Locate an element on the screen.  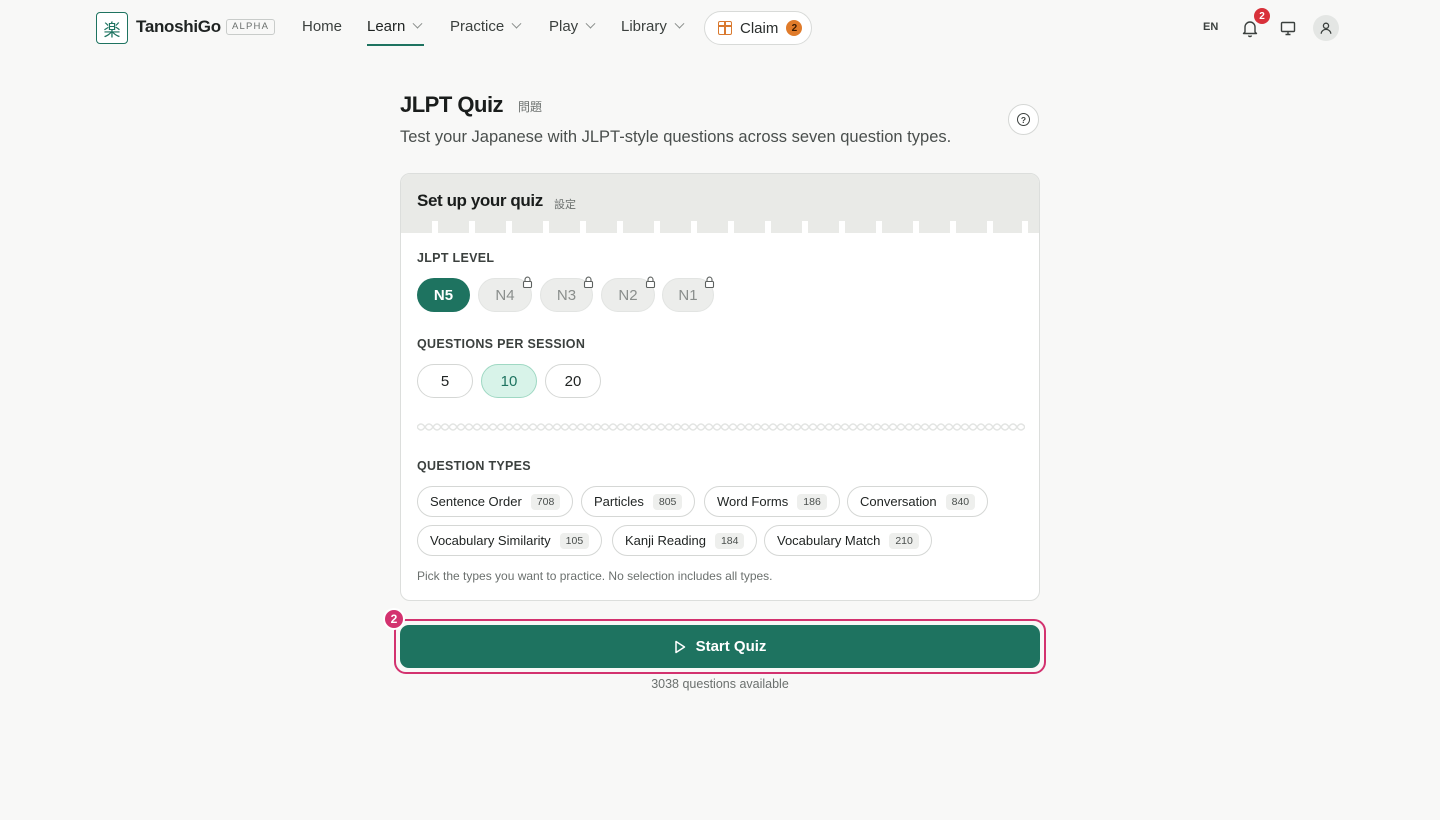
alpha-badge: ALPHA is located at coordinates (251, 27).